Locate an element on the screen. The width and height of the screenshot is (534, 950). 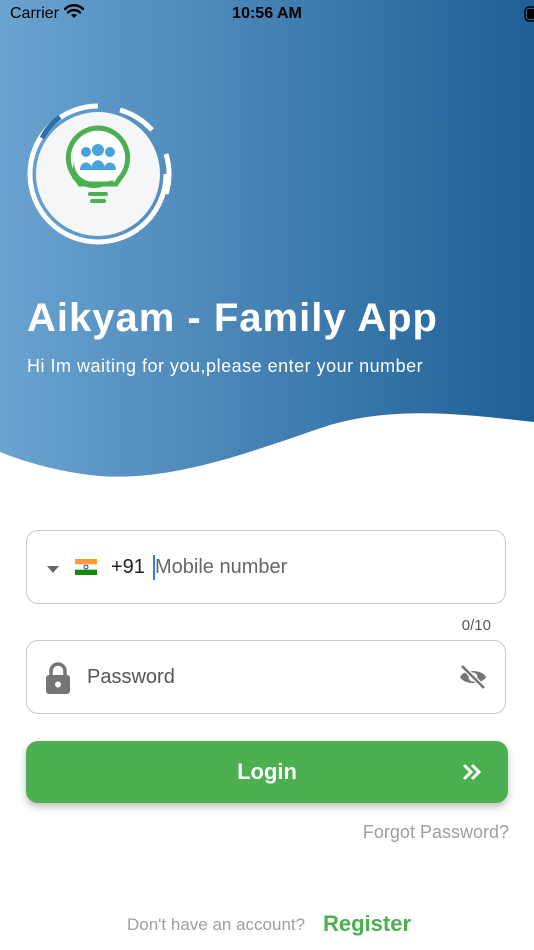
login-button: Login is located at coordinates (267, 772).